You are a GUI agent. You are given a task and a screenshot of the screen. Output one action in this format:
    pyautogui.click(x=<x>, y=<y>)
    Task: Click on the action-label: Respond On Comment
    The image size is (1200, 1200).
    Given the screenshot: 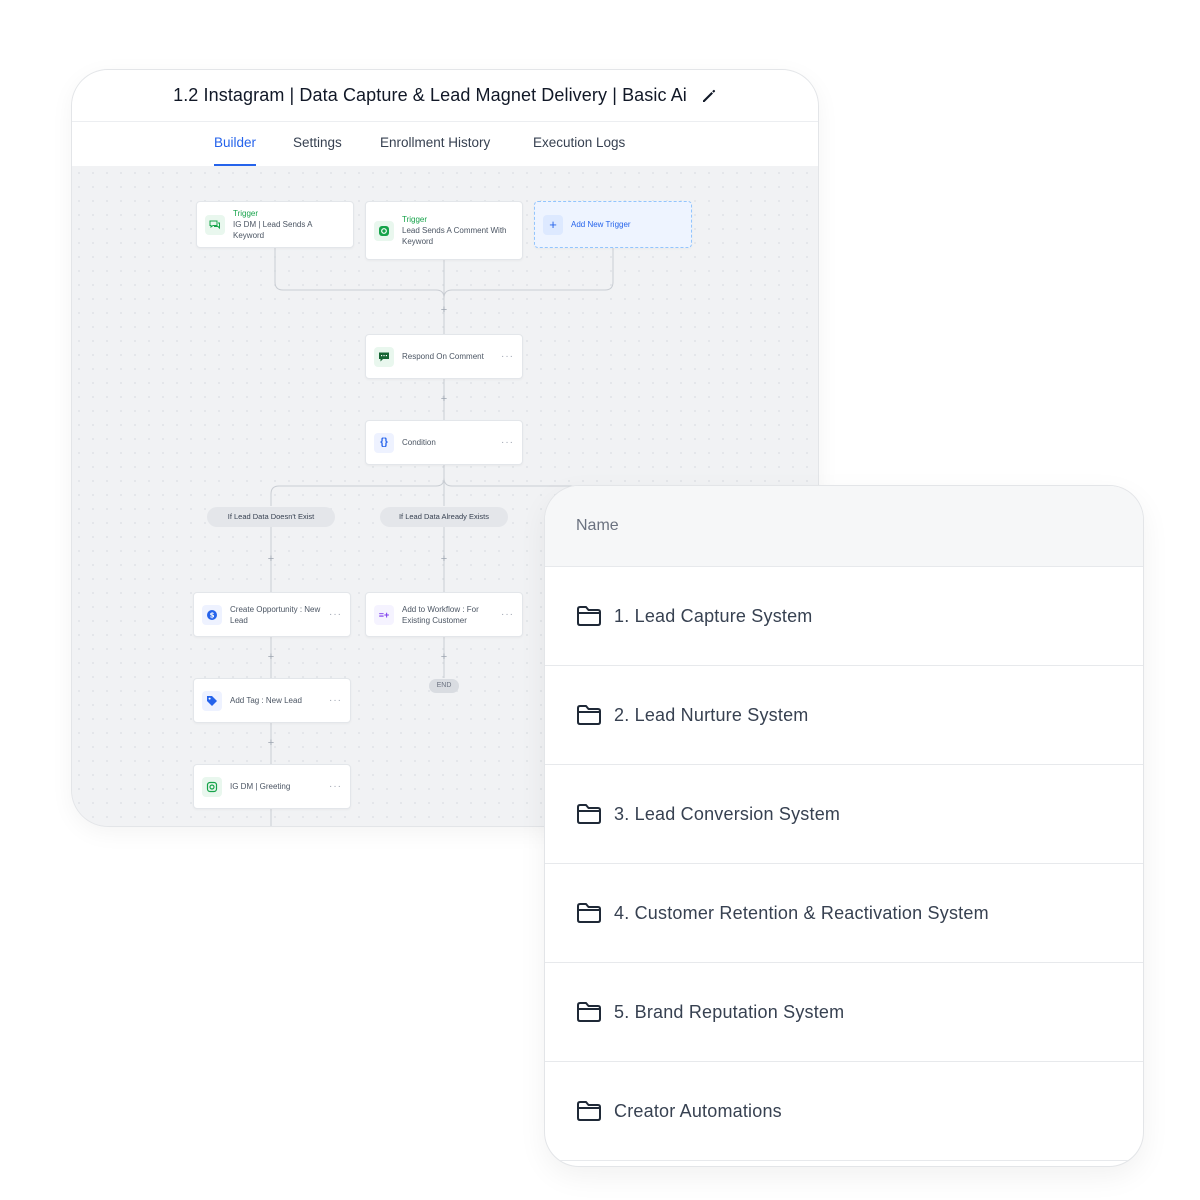 What is the action you would take?
    pyautogui.click(x=443, y=356)
    